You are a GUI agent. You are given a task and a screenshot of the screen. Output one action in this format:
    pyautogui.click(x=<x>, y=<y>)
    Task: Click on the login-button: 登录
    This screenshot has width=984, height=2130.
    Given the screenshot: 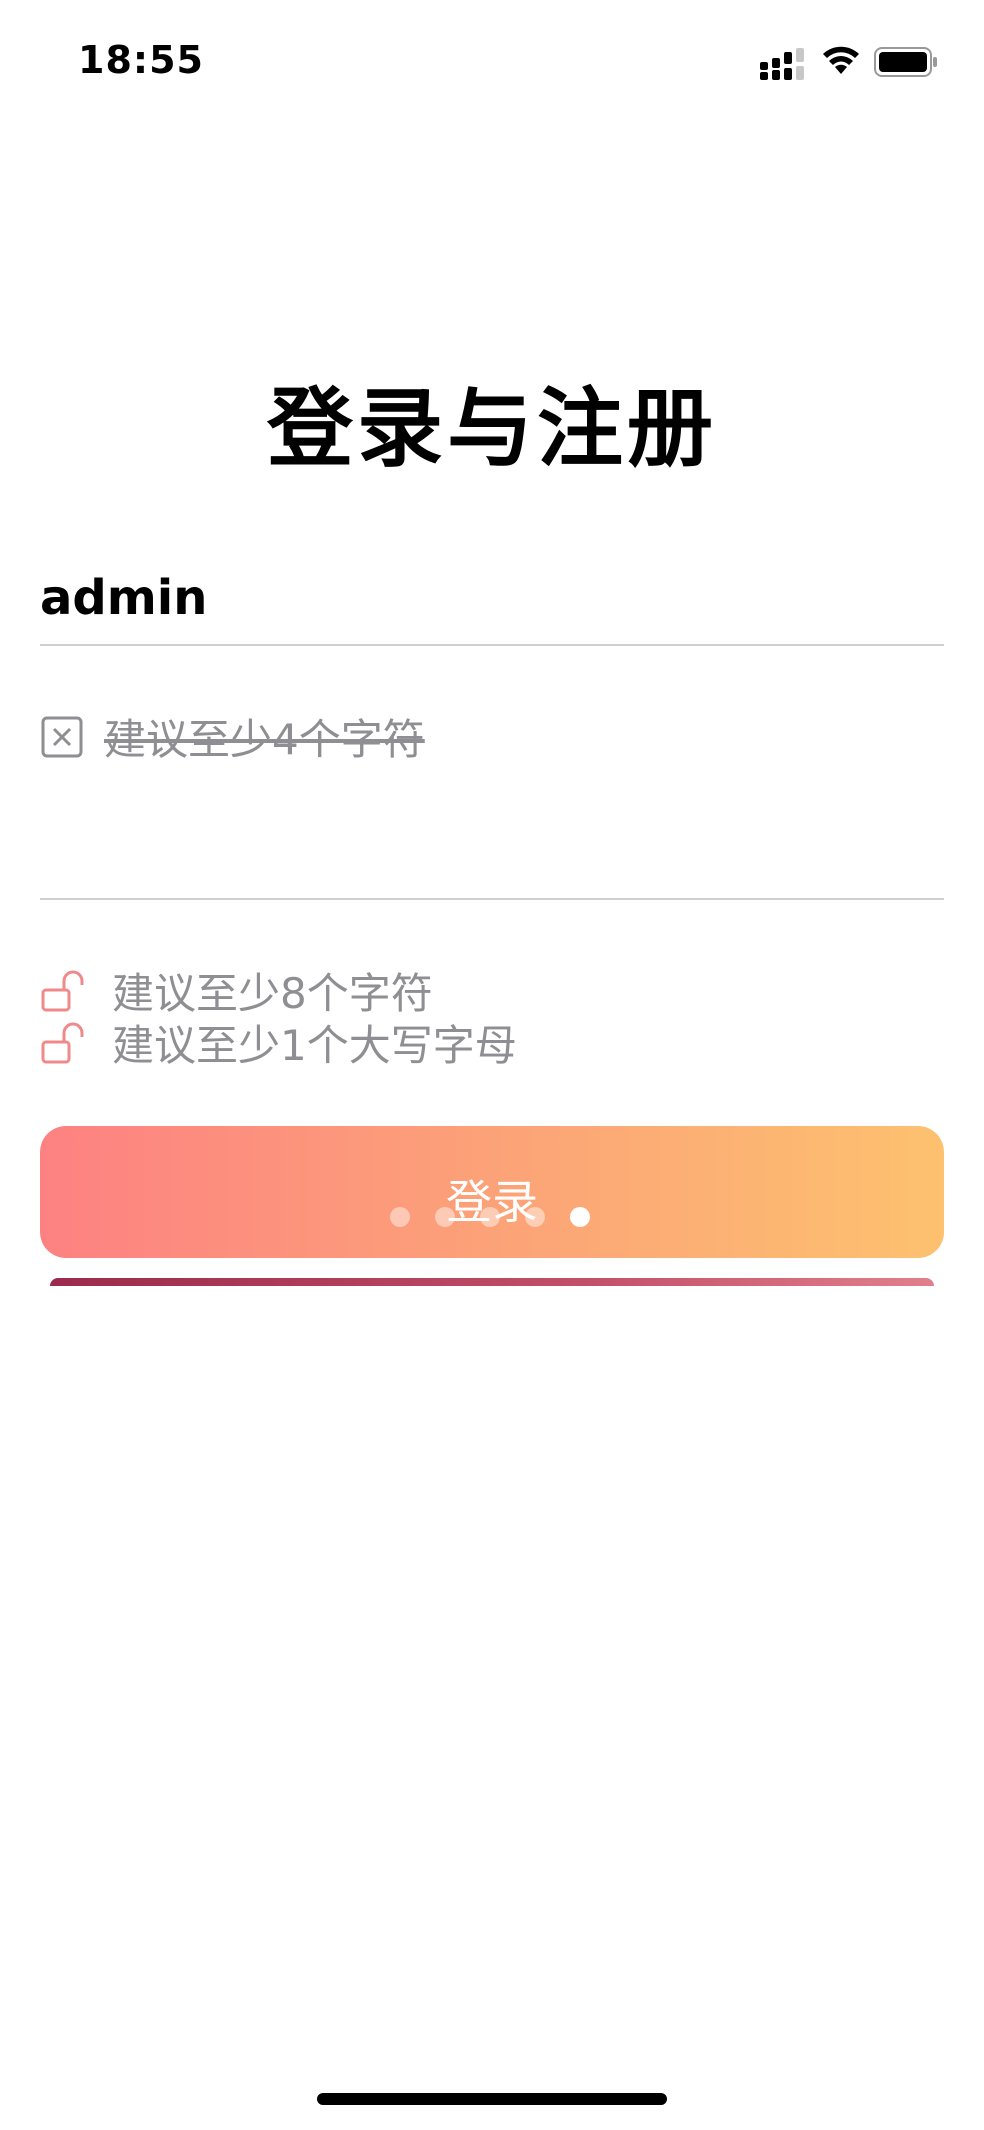 What is the action you would take?
    pyautogui.click(x=492, y=1192)
    